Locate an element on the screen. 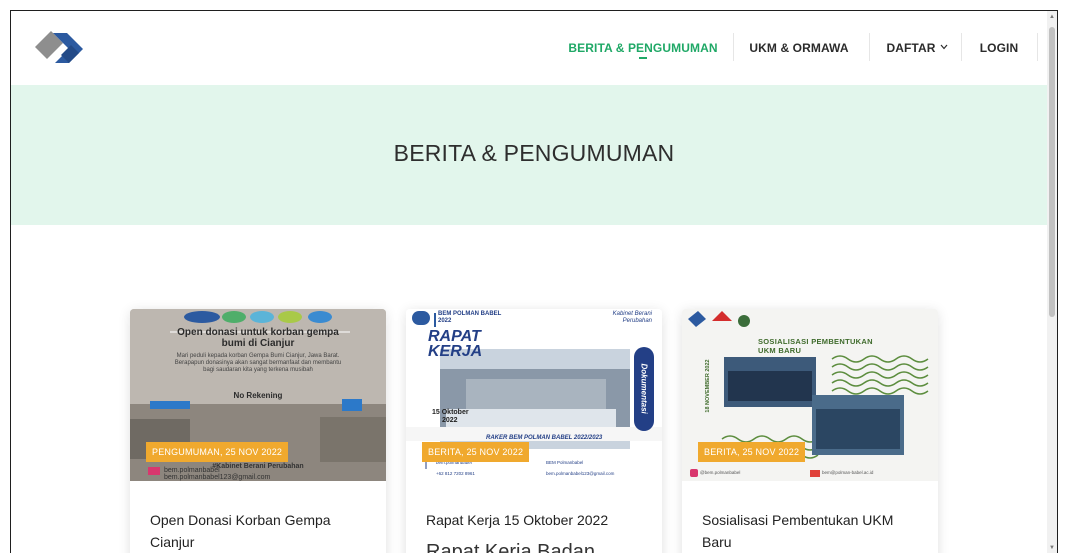 This screenshot has width=1067, height=553. nav-ukm-label: UKM & ORMAWA is located at coordinates (799, 48).